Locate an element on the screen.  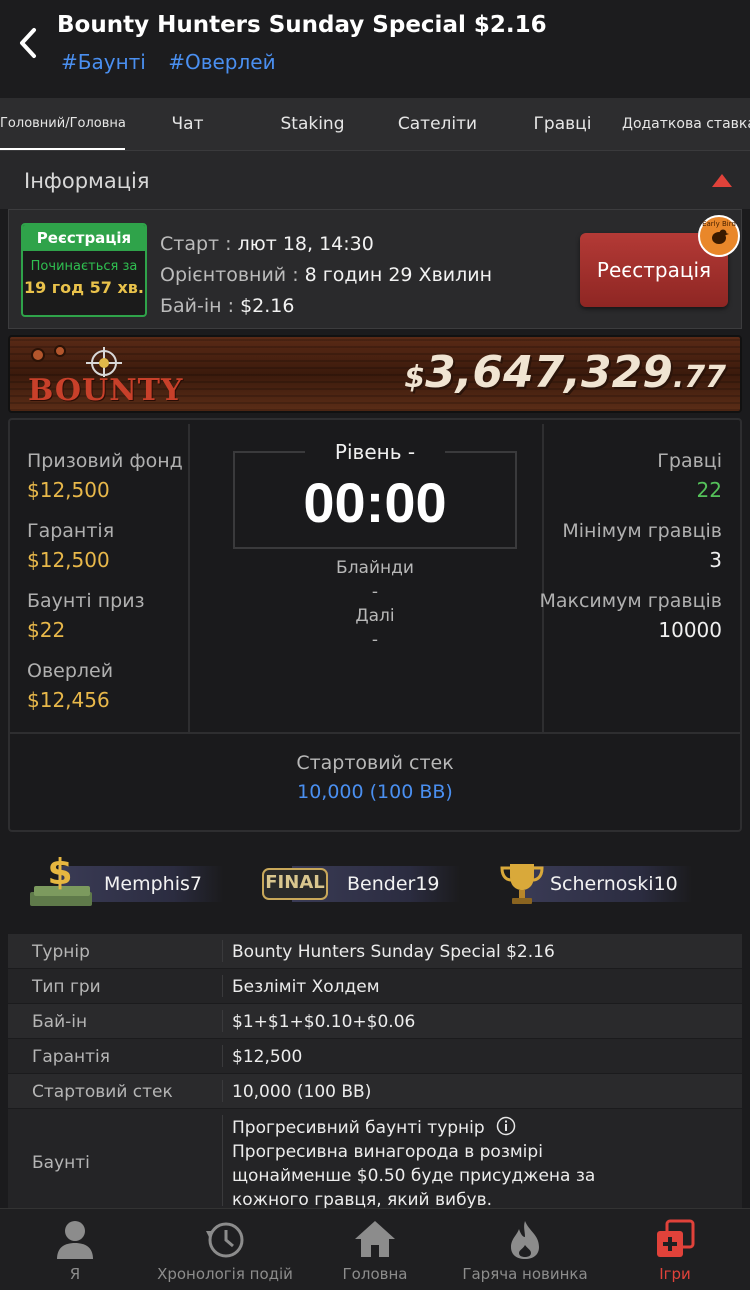
nav-me-label: Я is located at coordinates (75, 1274).